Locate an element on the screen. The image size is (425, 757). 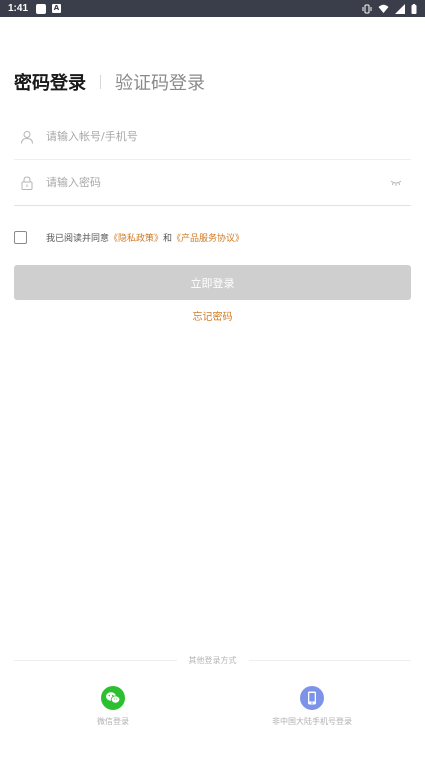
overseas-phone-login-button: 非中国大陆手机号登录 is located at coordinates (312, 706).